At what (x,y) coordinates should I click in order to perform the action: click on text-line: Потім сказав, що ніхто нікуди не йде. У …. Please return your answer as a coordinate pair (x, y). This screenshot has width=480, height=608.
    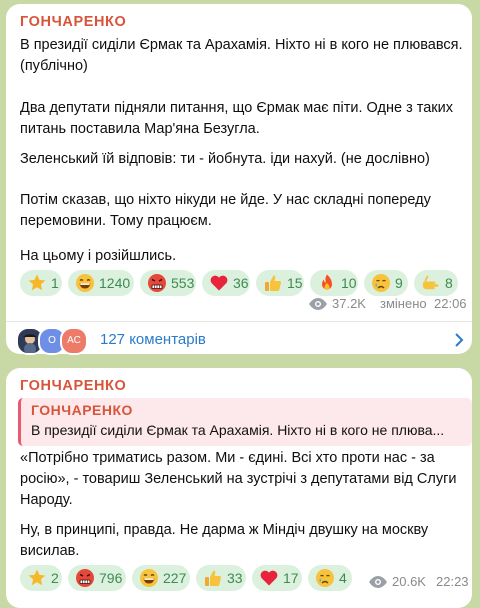
    Looking at the image, I should click on (225, 200).